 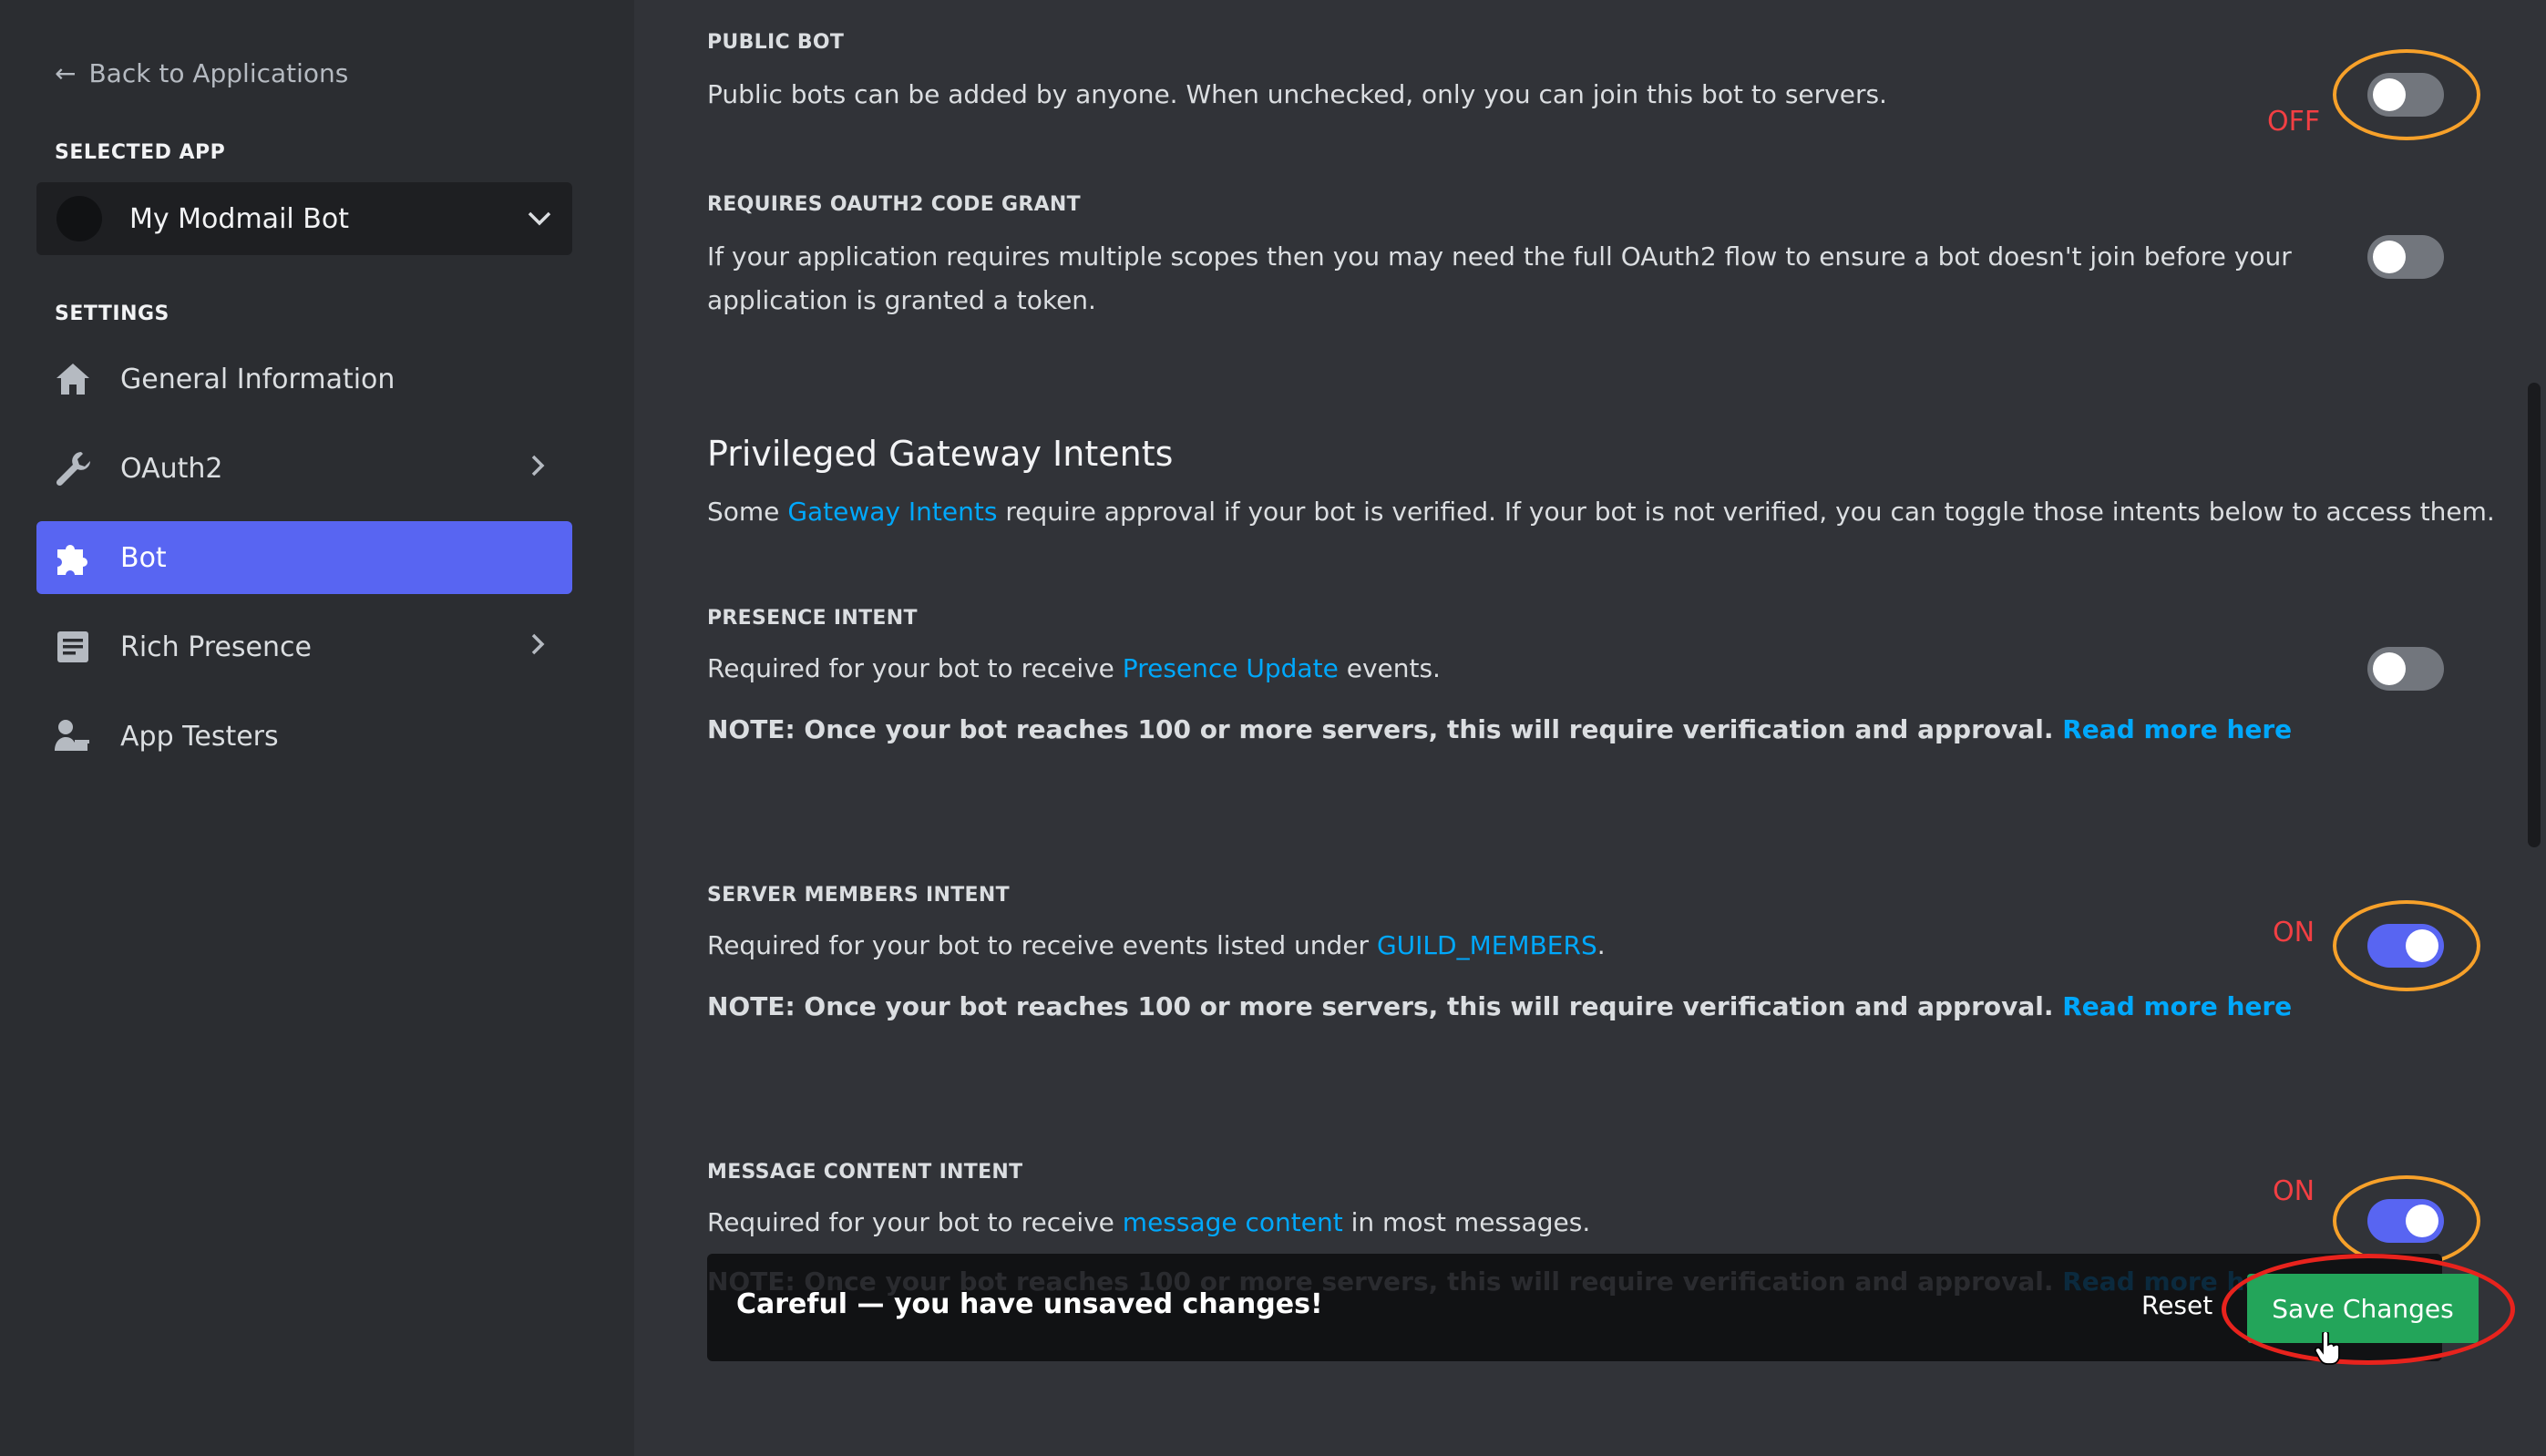 What do you see at coordinates (239, 218) in the screenshot?
I see `app-name: My Modmail Bot` at bounding box center [239, 218].